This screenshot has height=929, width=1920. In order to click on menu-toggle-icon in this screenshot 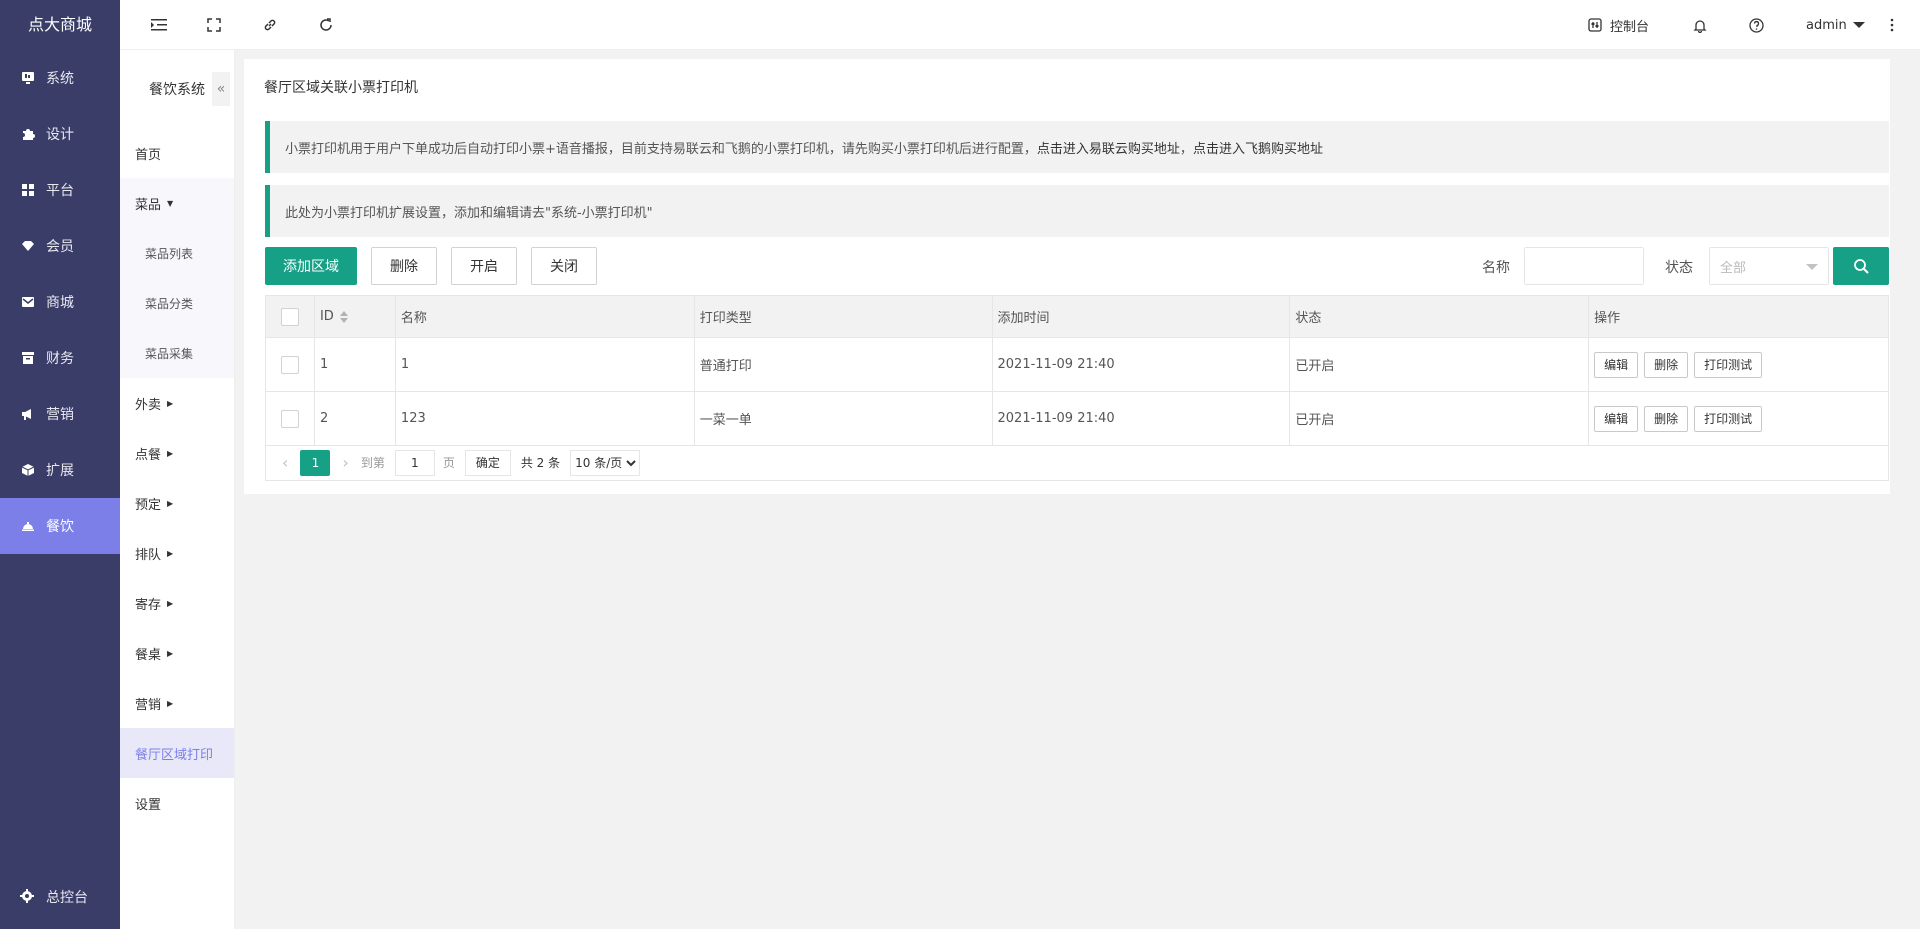, I will do `click(159, 25)`.